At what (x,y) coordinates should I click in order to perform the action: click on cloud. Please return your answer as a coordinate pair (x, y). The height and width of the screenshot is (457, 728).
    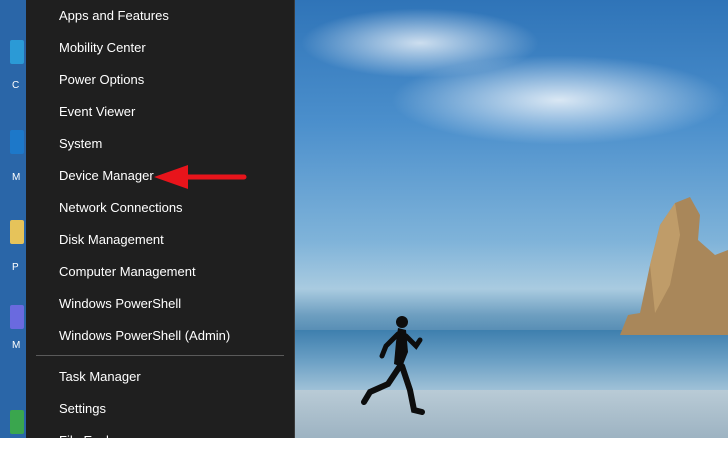
    Looking at the image, I should click on (559, 100).